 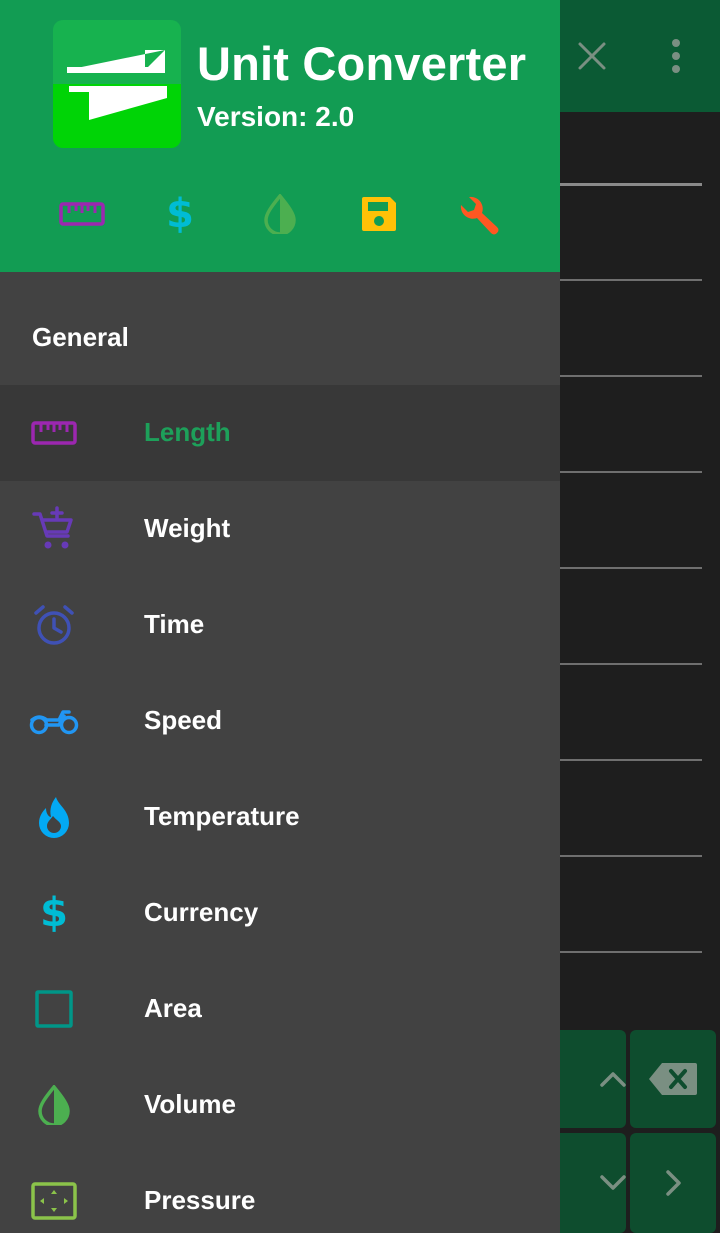 I want to click on nav-item-label: Time, so click(x=174, y=624).